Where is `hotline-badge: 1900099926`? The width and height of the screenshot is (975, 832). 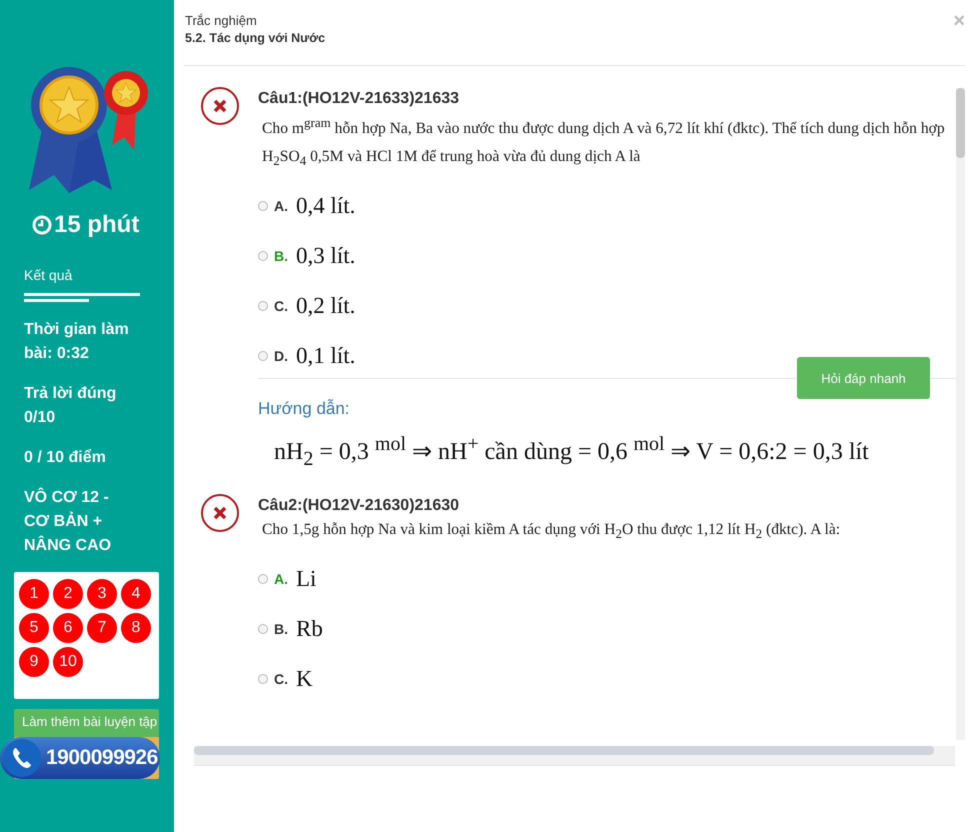 hotline-badge: 1900099926 is located at coordinates (80, 758).